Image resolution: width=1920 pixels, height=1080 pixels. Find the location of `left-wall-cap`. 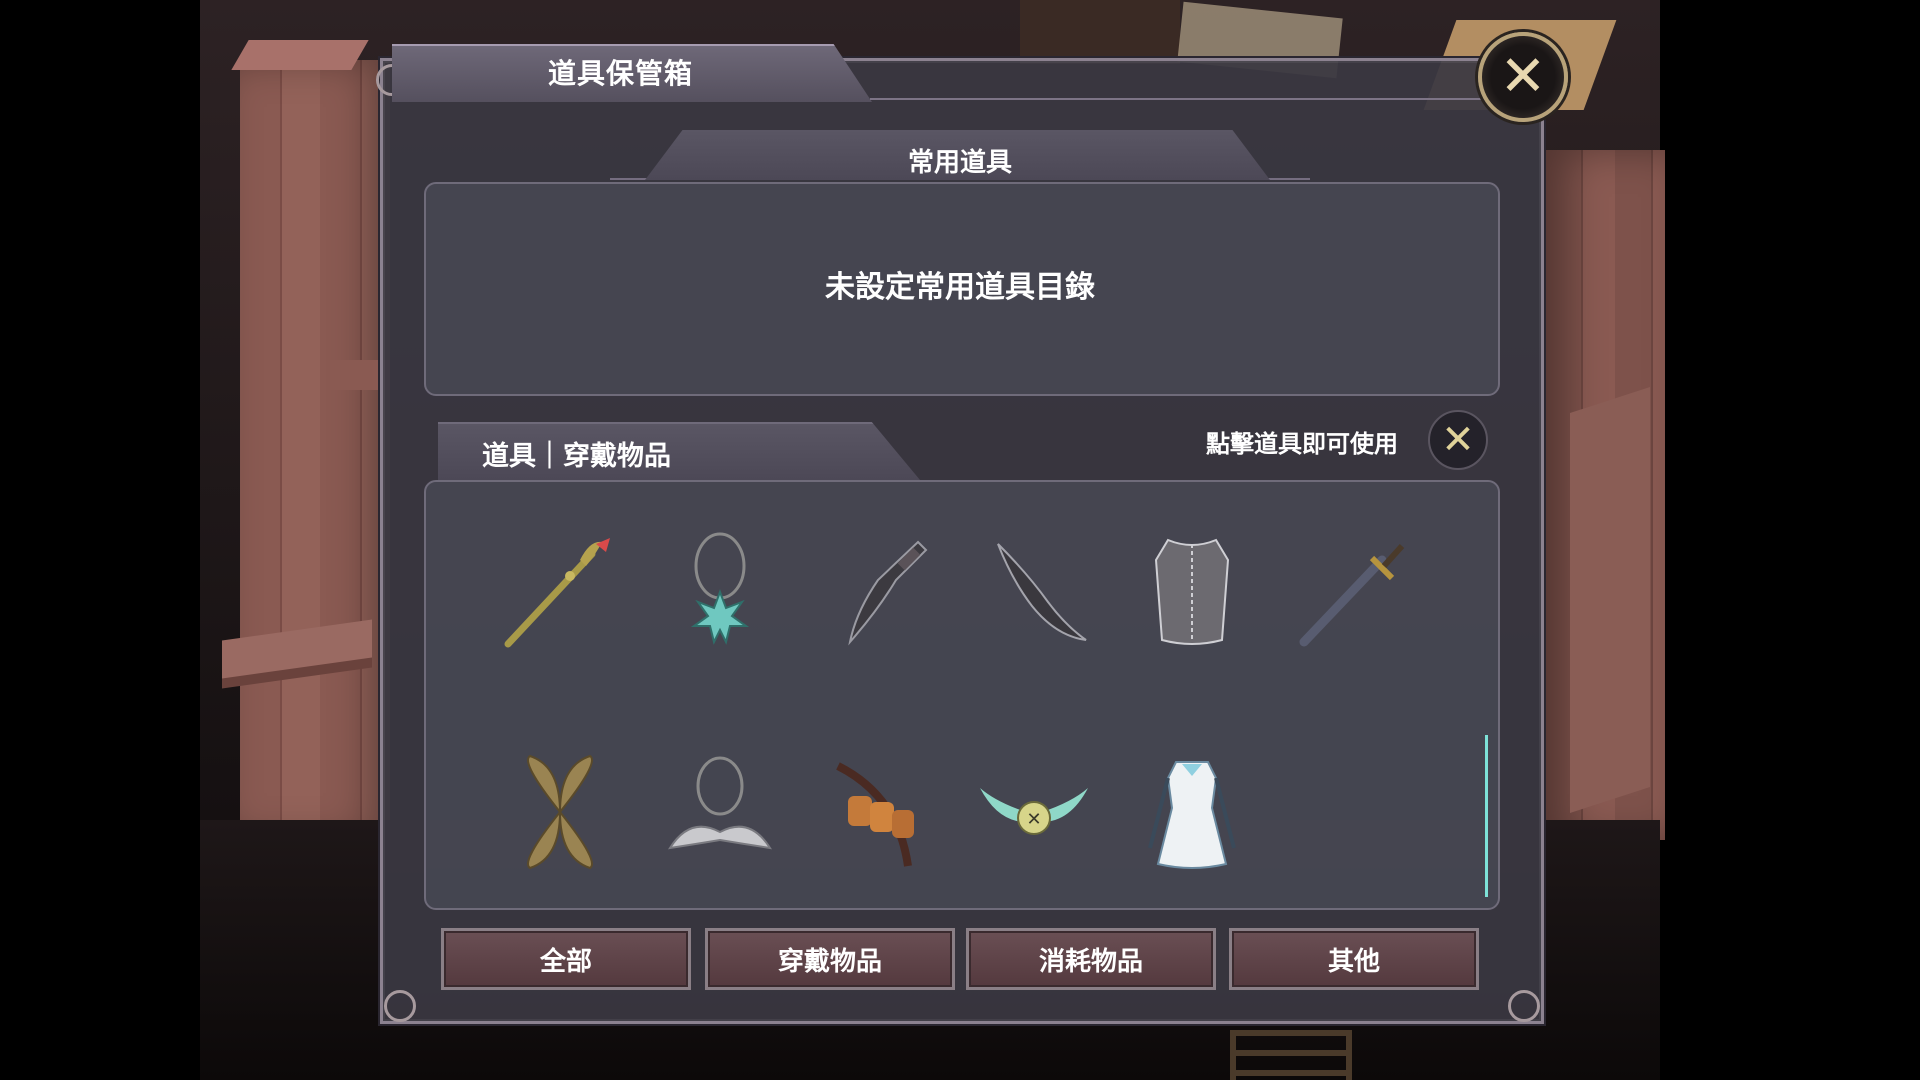

left-wall-cap is located at coordinates (300, 55).